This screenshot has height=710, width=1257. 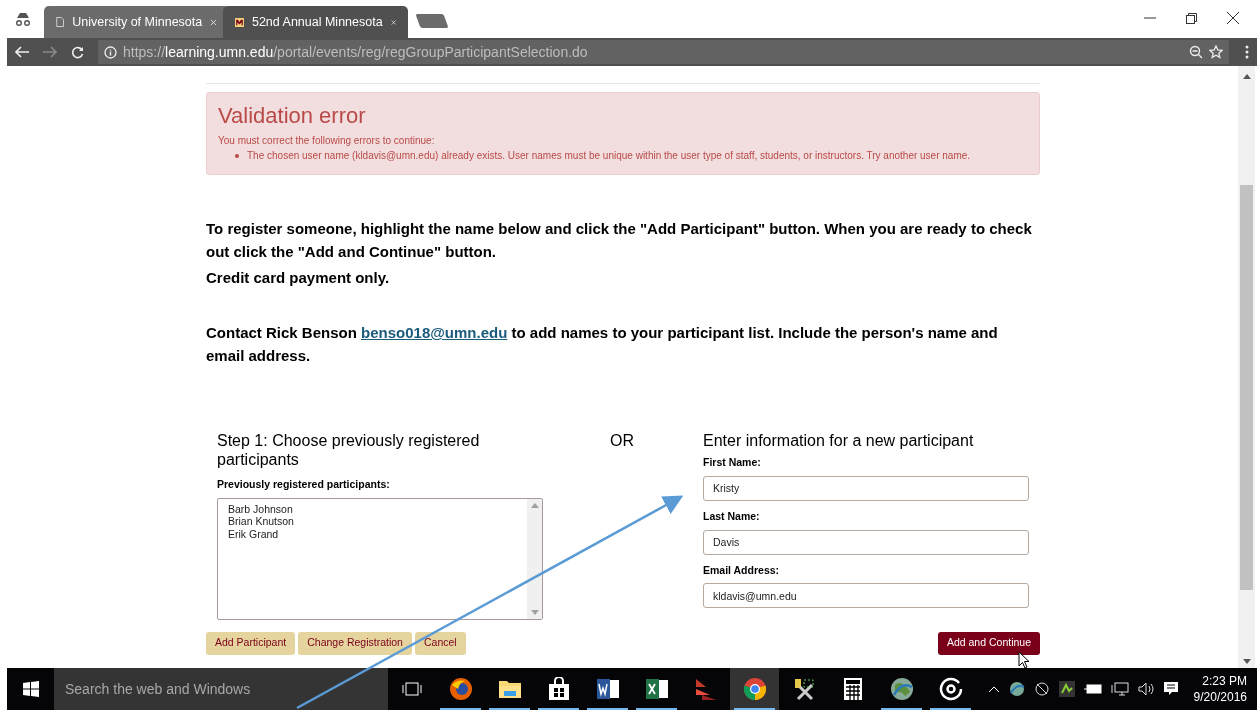 I want to click on volume-icon, so click(x=1145, y=689).